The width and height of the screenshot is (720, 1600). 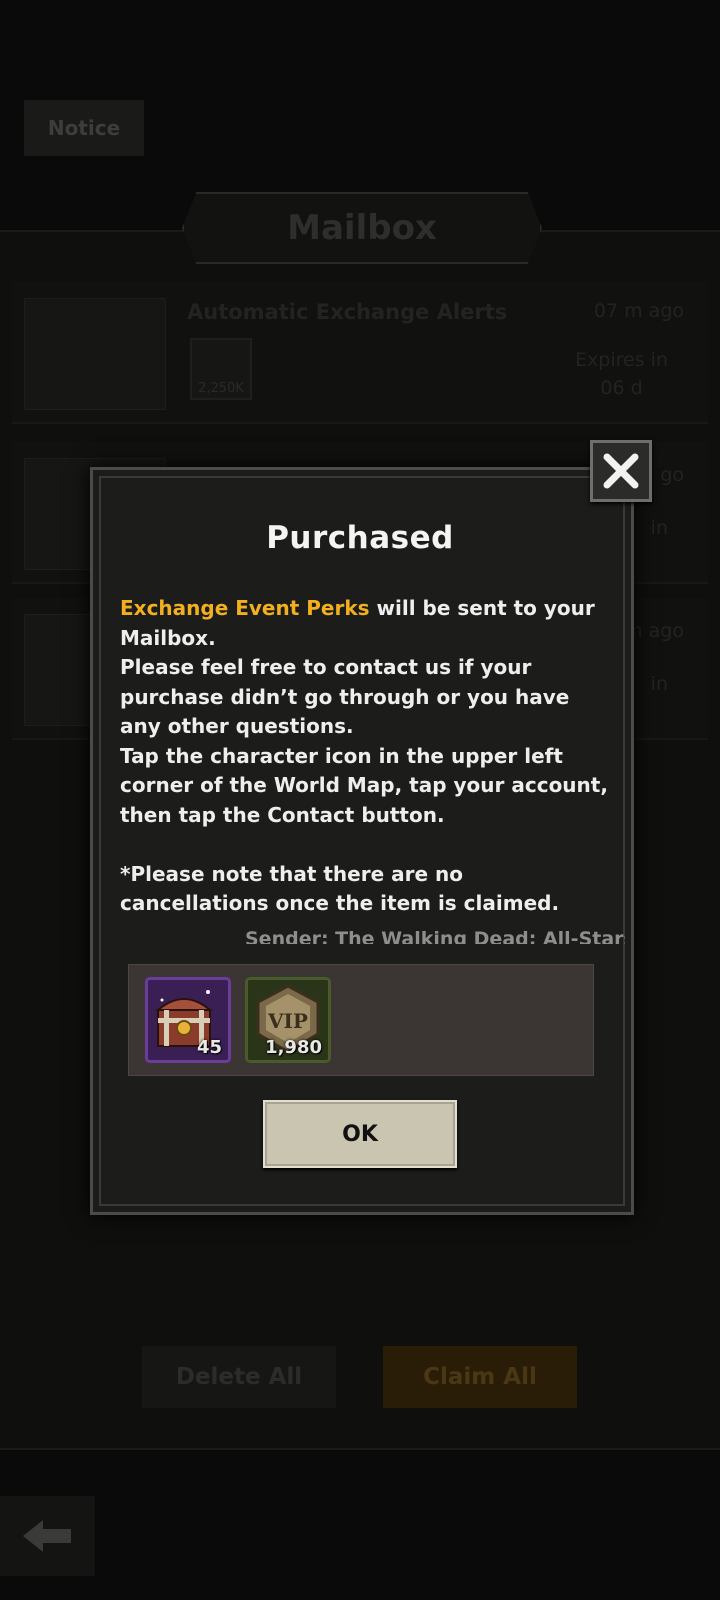 I want to click on reward-item: VIP 1,980, so click(x=288, y=1020).